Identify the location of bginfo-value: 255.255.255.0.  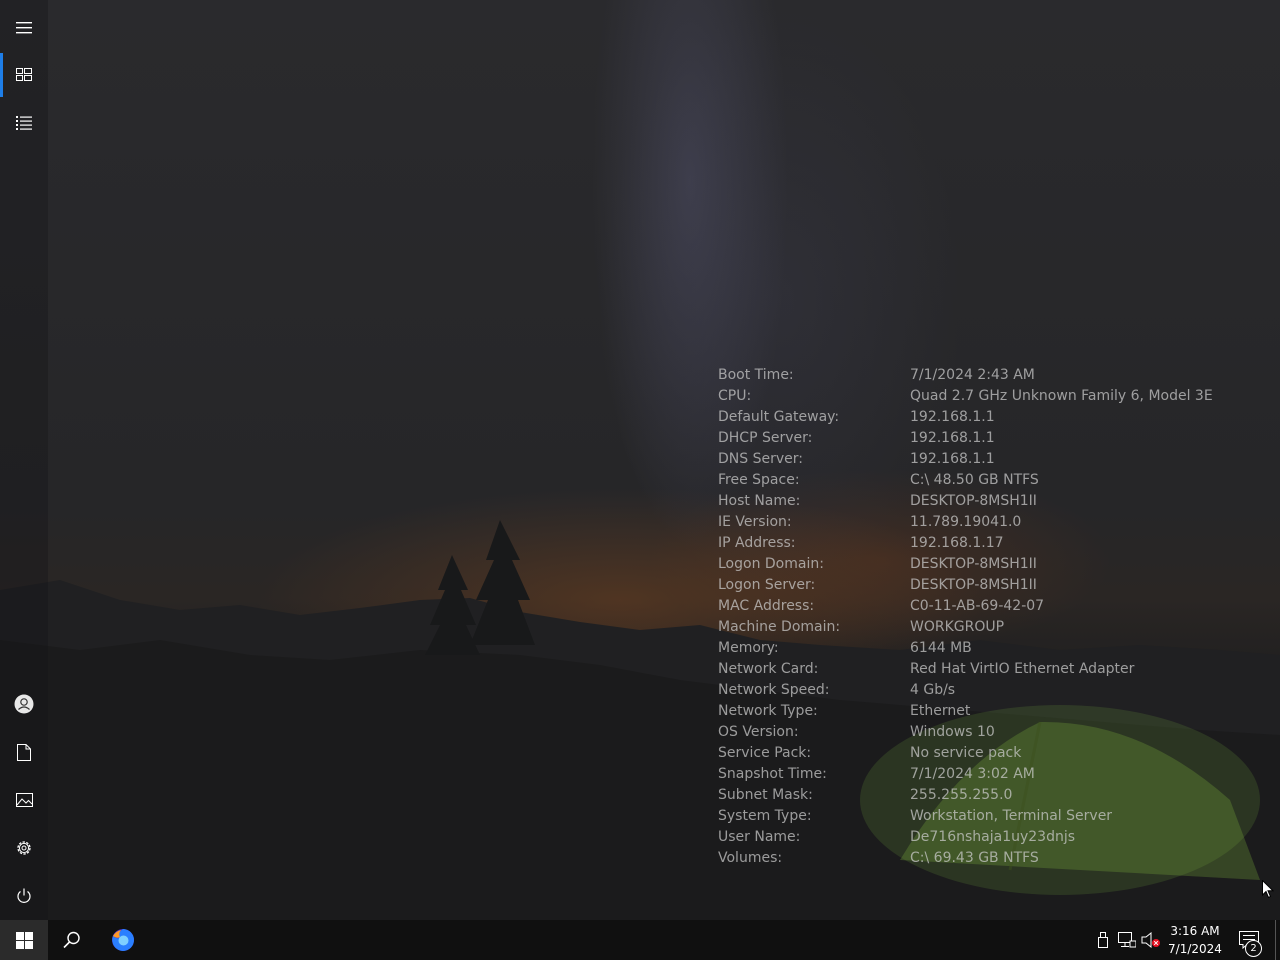
(961, 795).